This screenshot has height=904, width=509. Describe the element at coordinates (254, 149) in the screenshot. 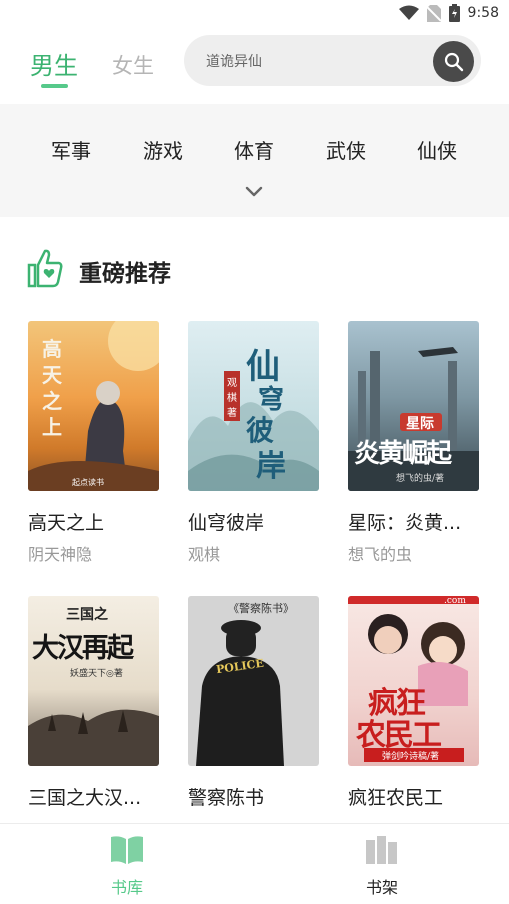

I see `category-sports: 体育` at that location.